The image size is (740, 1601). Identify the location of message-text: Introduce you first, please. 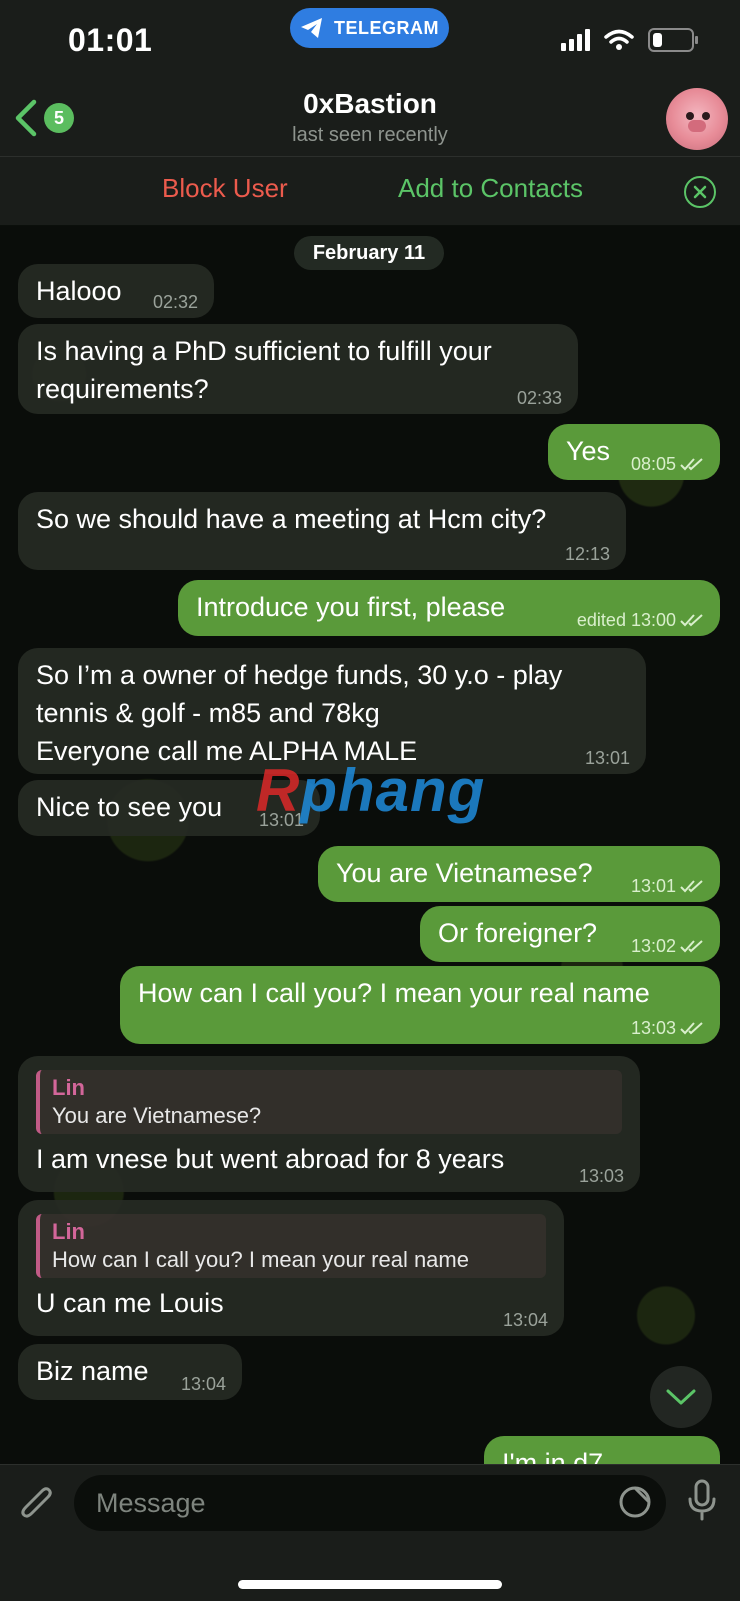
(351, 607).